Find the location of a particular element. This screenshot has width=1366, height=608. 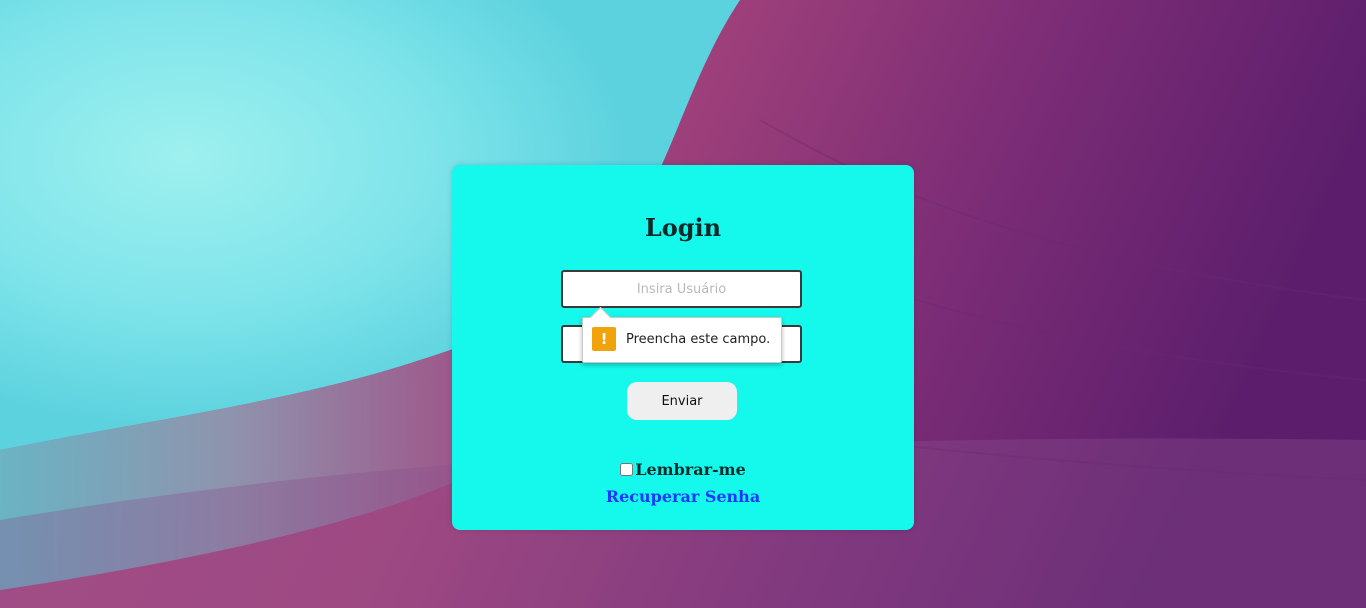

validation-tooltip: ! Preencha este campo. is located at coordinates (682, 334).